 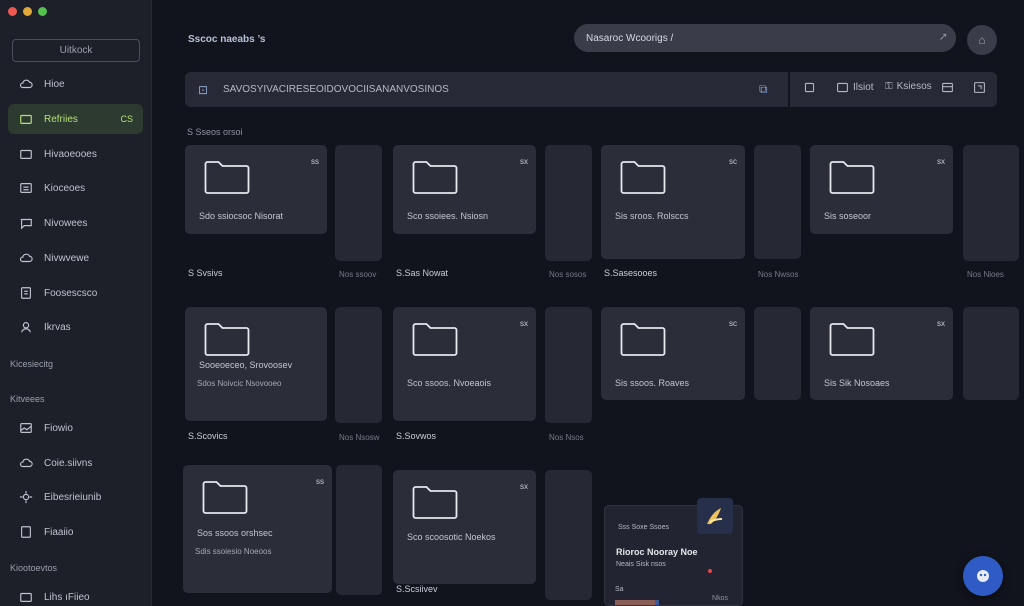 What do you see at coordinates (359, 437) in the screenshot?
I see `folder-side-caption: Nos Nsosw` at bounding box center [359, 437].